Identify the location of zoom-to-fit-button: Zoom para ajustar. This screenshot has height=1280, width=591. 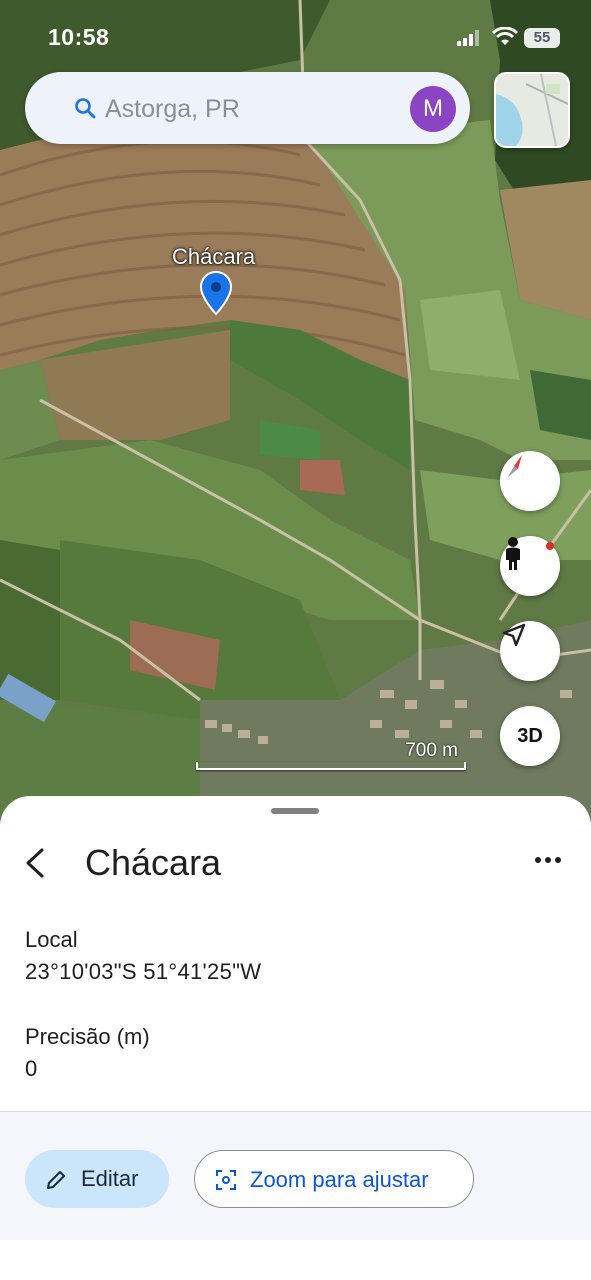
(334, 1179).